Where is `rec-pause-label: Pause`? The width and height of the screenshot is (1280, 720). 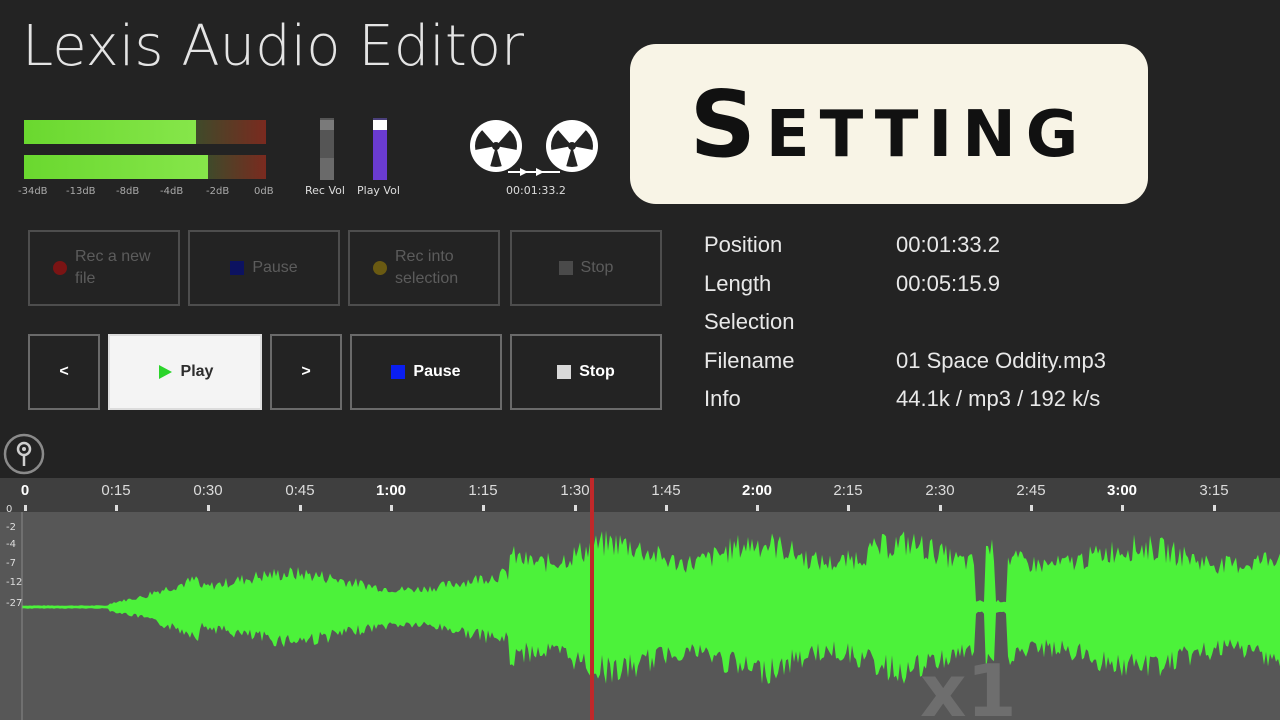 rec-pause-label: Pause is located at coordinates (275, 267).